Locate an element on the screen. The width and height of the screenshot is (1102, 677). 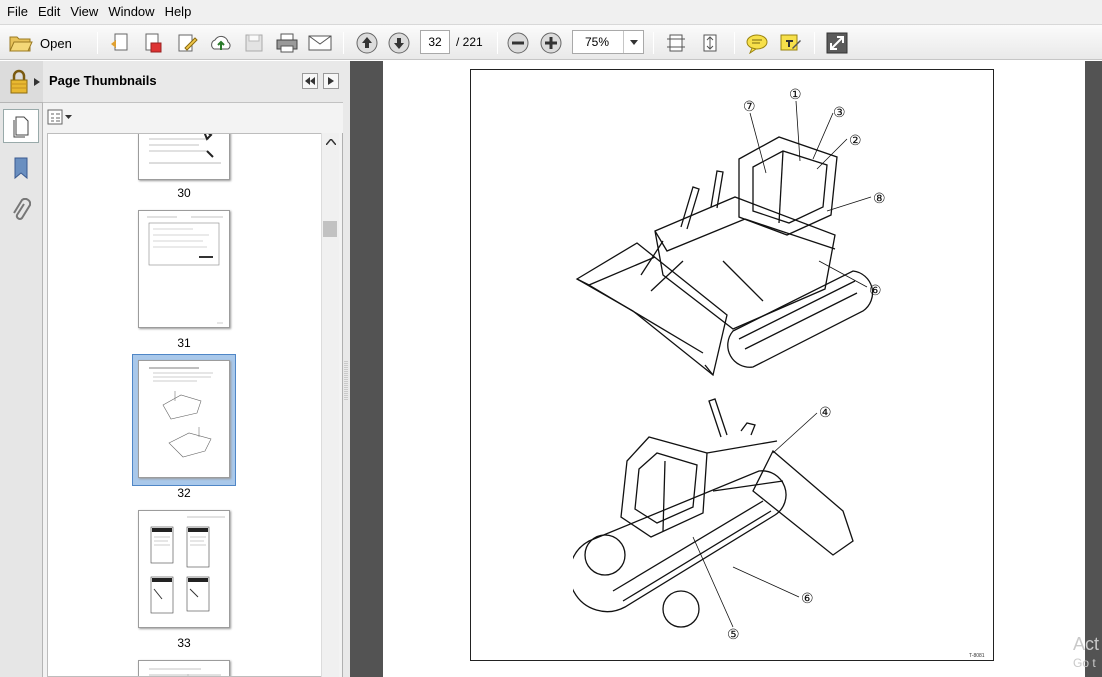
panel-options is located at coordinates (193, 118).